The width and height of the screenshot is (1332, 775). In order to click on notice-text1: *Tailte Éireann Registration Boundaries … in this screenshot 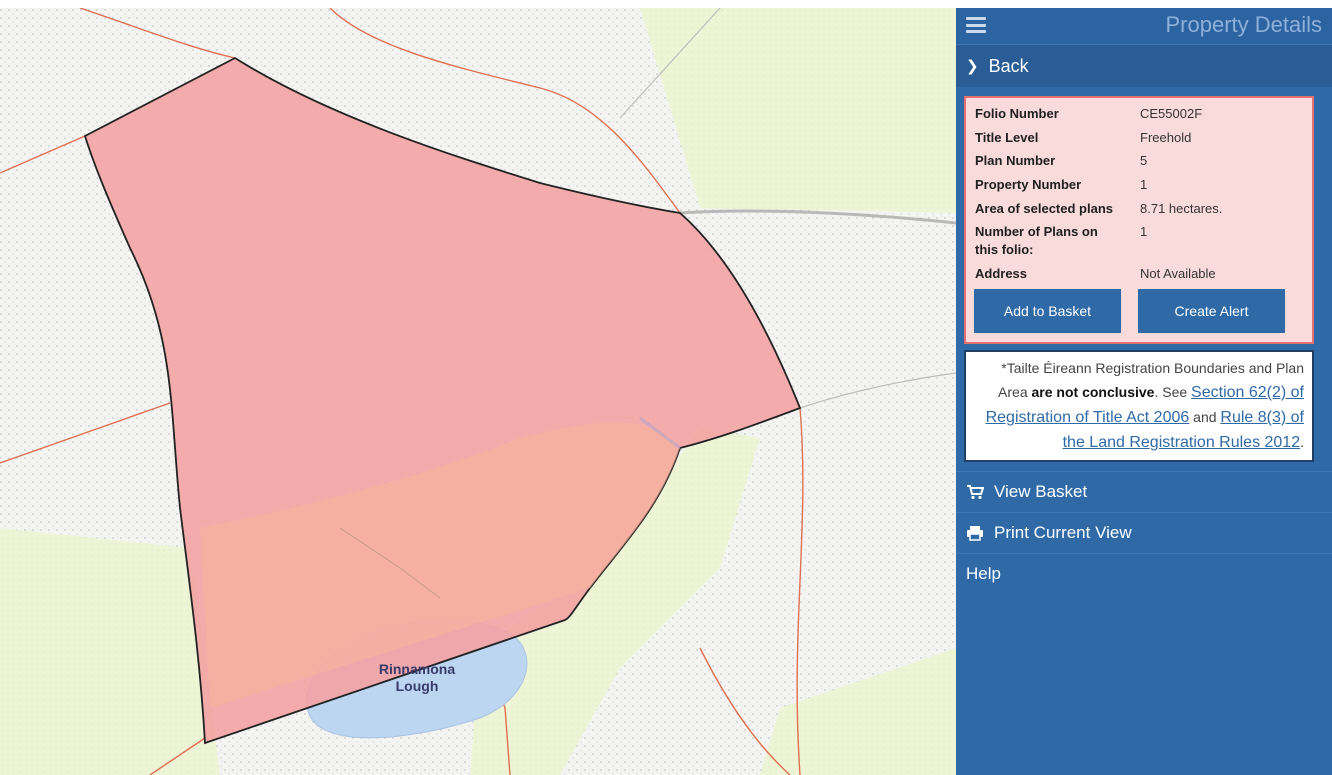, I will do `click(1152, 368)`.